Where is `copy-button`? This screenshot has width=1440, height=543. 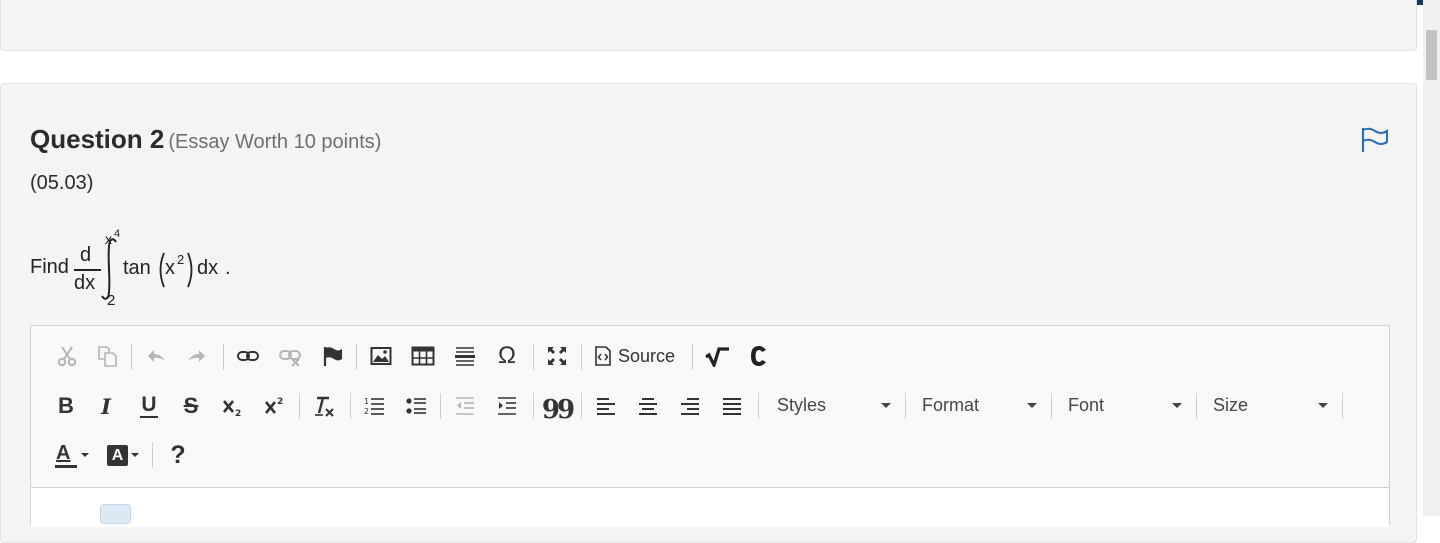 copy-button is located at coordinates (107, 356).